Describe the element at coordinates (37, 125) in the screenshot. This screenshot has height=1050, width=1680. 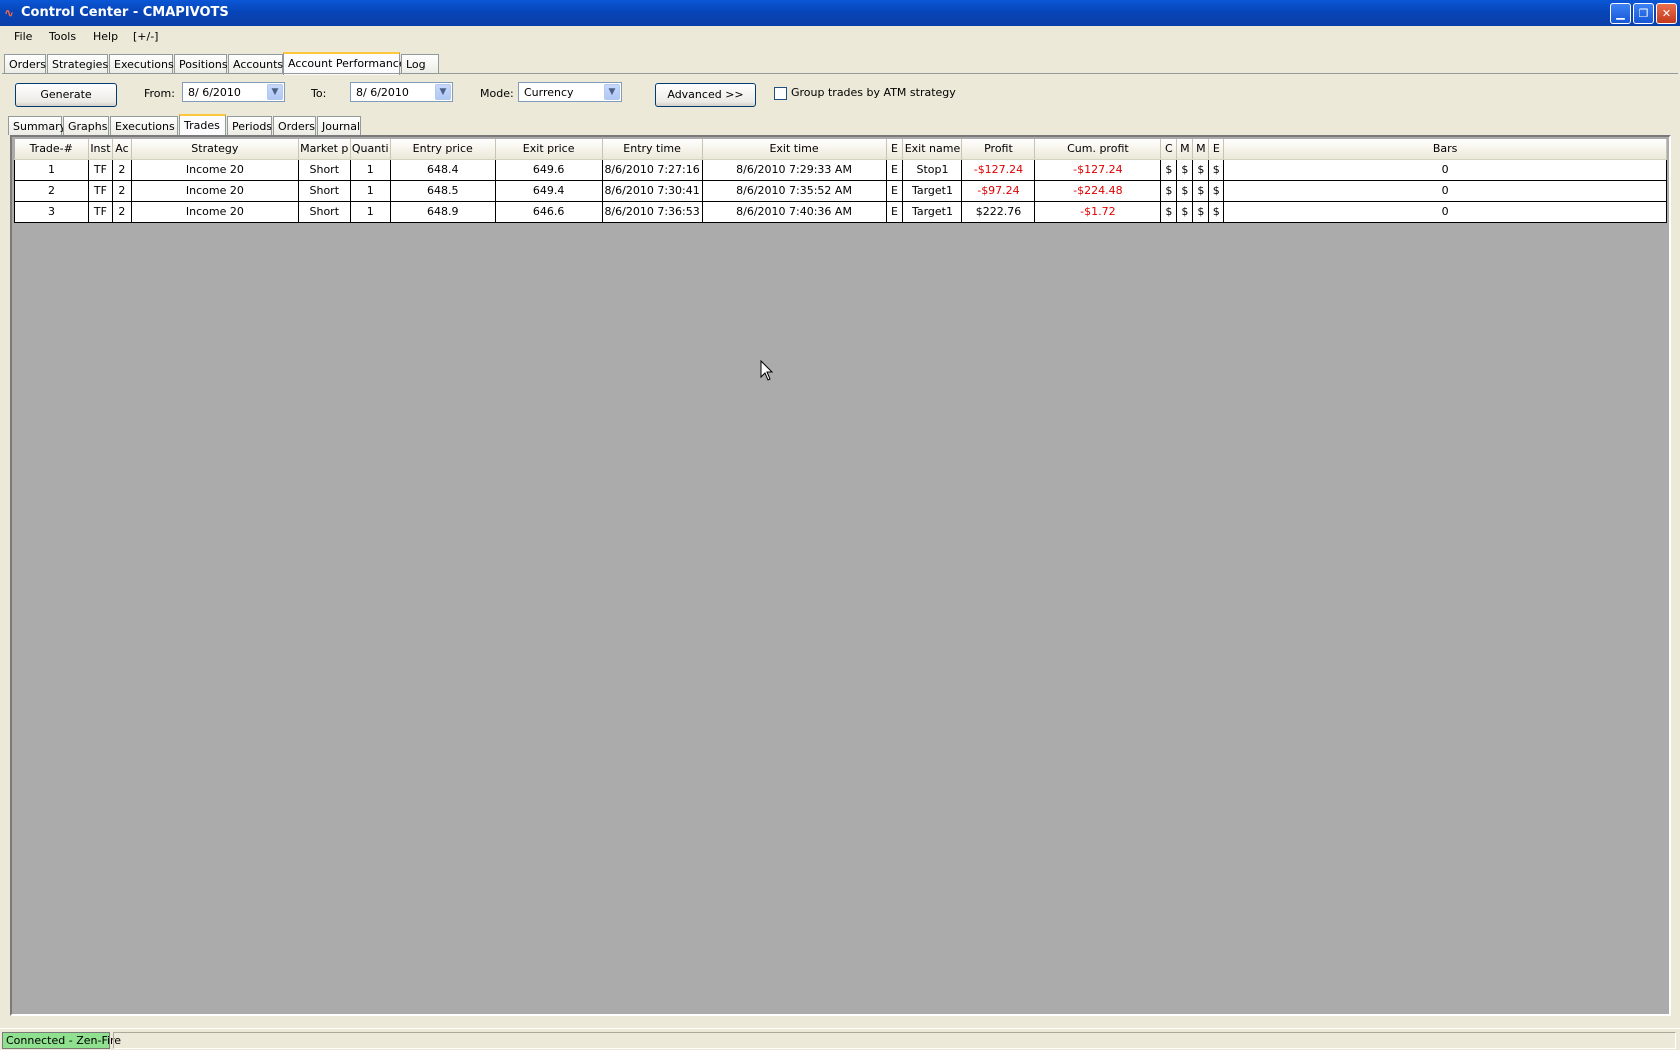
I see `tab-summary: Summary` at that location.